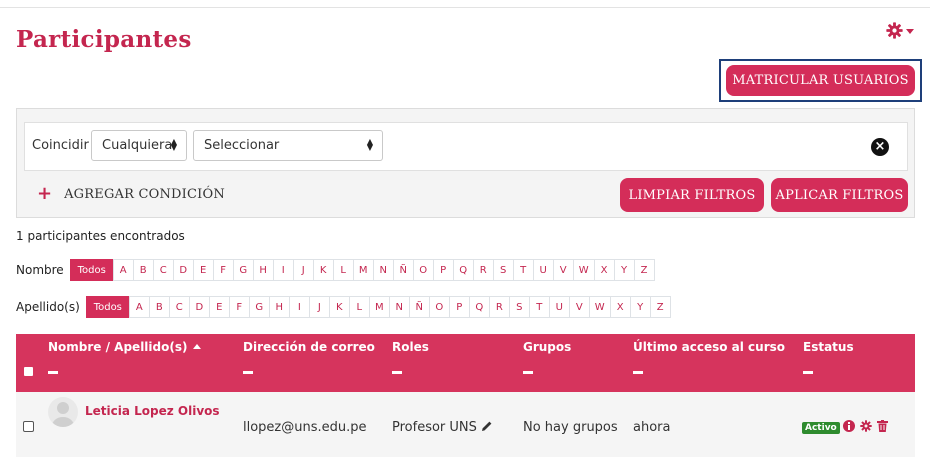  Describe the element at coordinates (547, 347) in the screenshot. I see `column-header-groups-label: Grupos` at that location.